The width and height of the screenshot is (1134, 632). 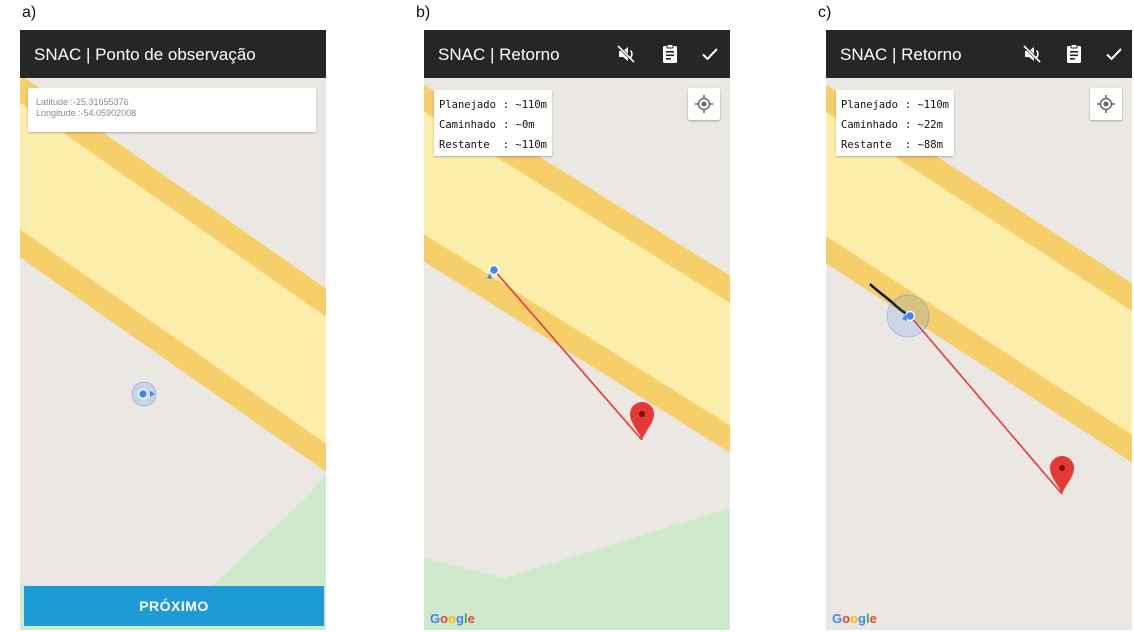 I want to click on panel-label-a: a), so click(x=29, y=12).